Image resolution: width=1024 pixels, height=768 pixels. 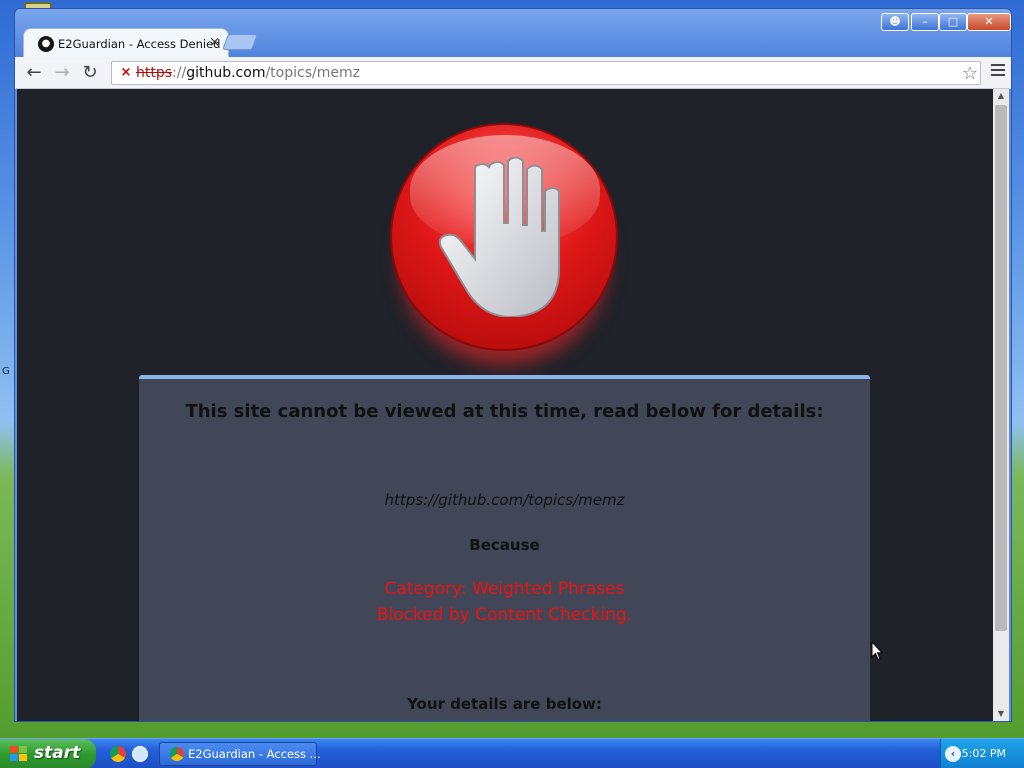 I want to click on reason-category: Category: Weighted Phrases, so click(x=504, y=589).